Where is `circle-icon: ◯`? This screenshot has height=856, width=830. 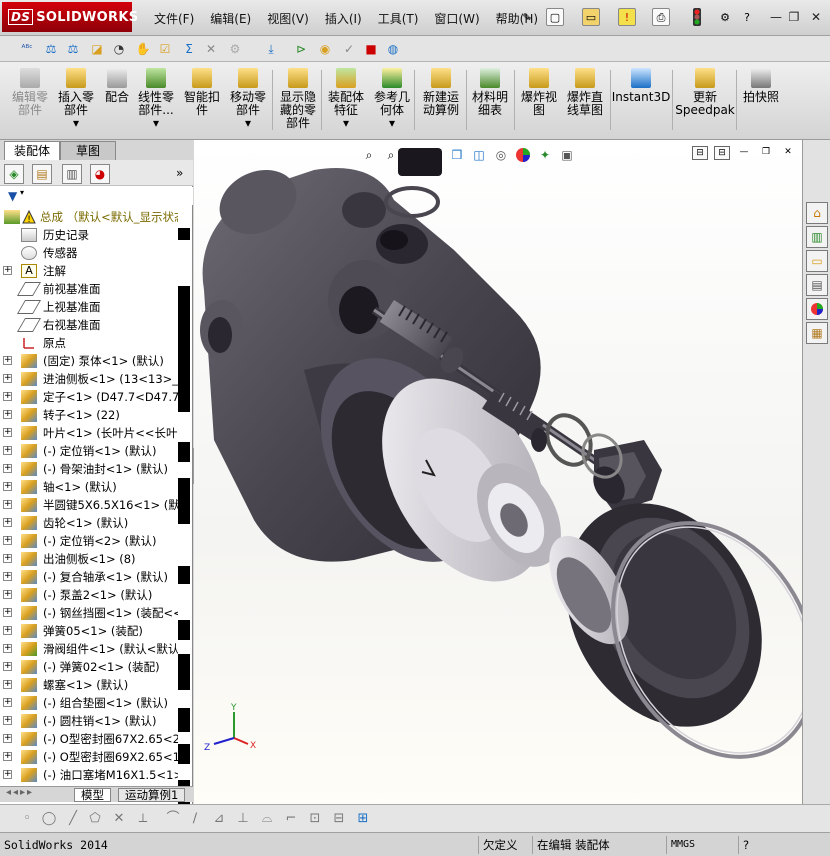 circle-icon: ◯ is located at coordinates (49, 819).